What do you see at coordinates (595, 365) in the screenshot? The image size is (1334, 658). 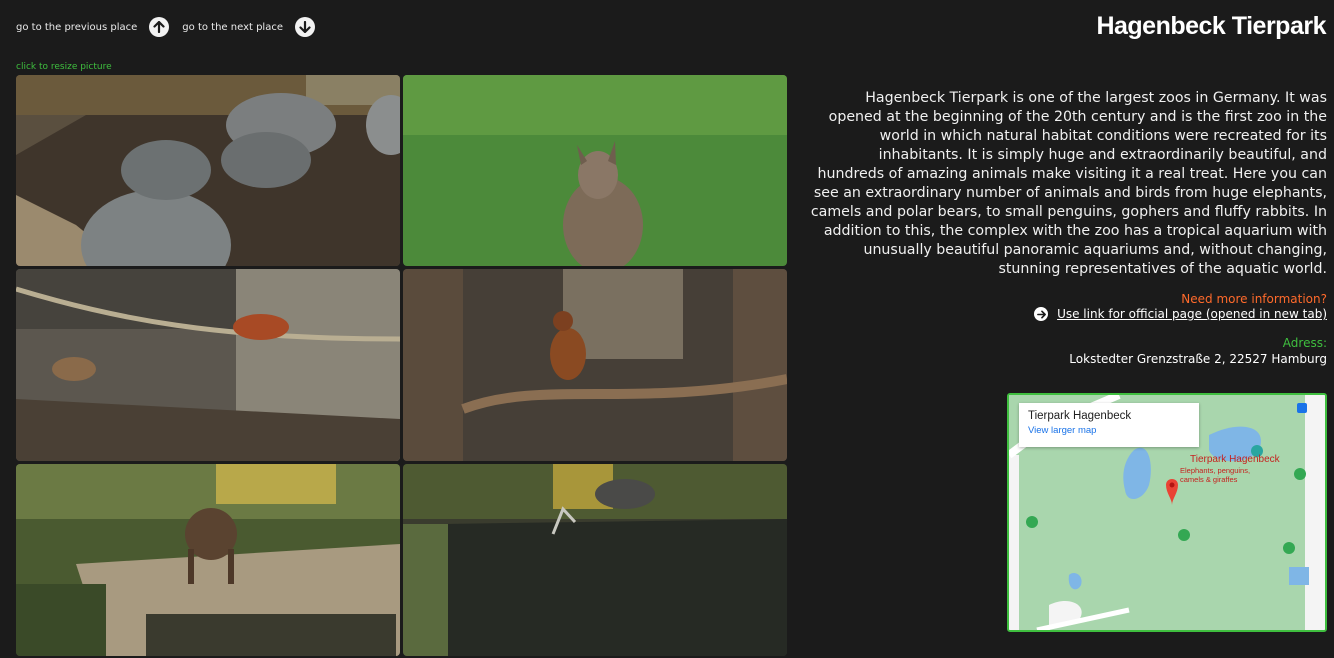 I see `photo-orangutan` at bounding box center [595, 365].